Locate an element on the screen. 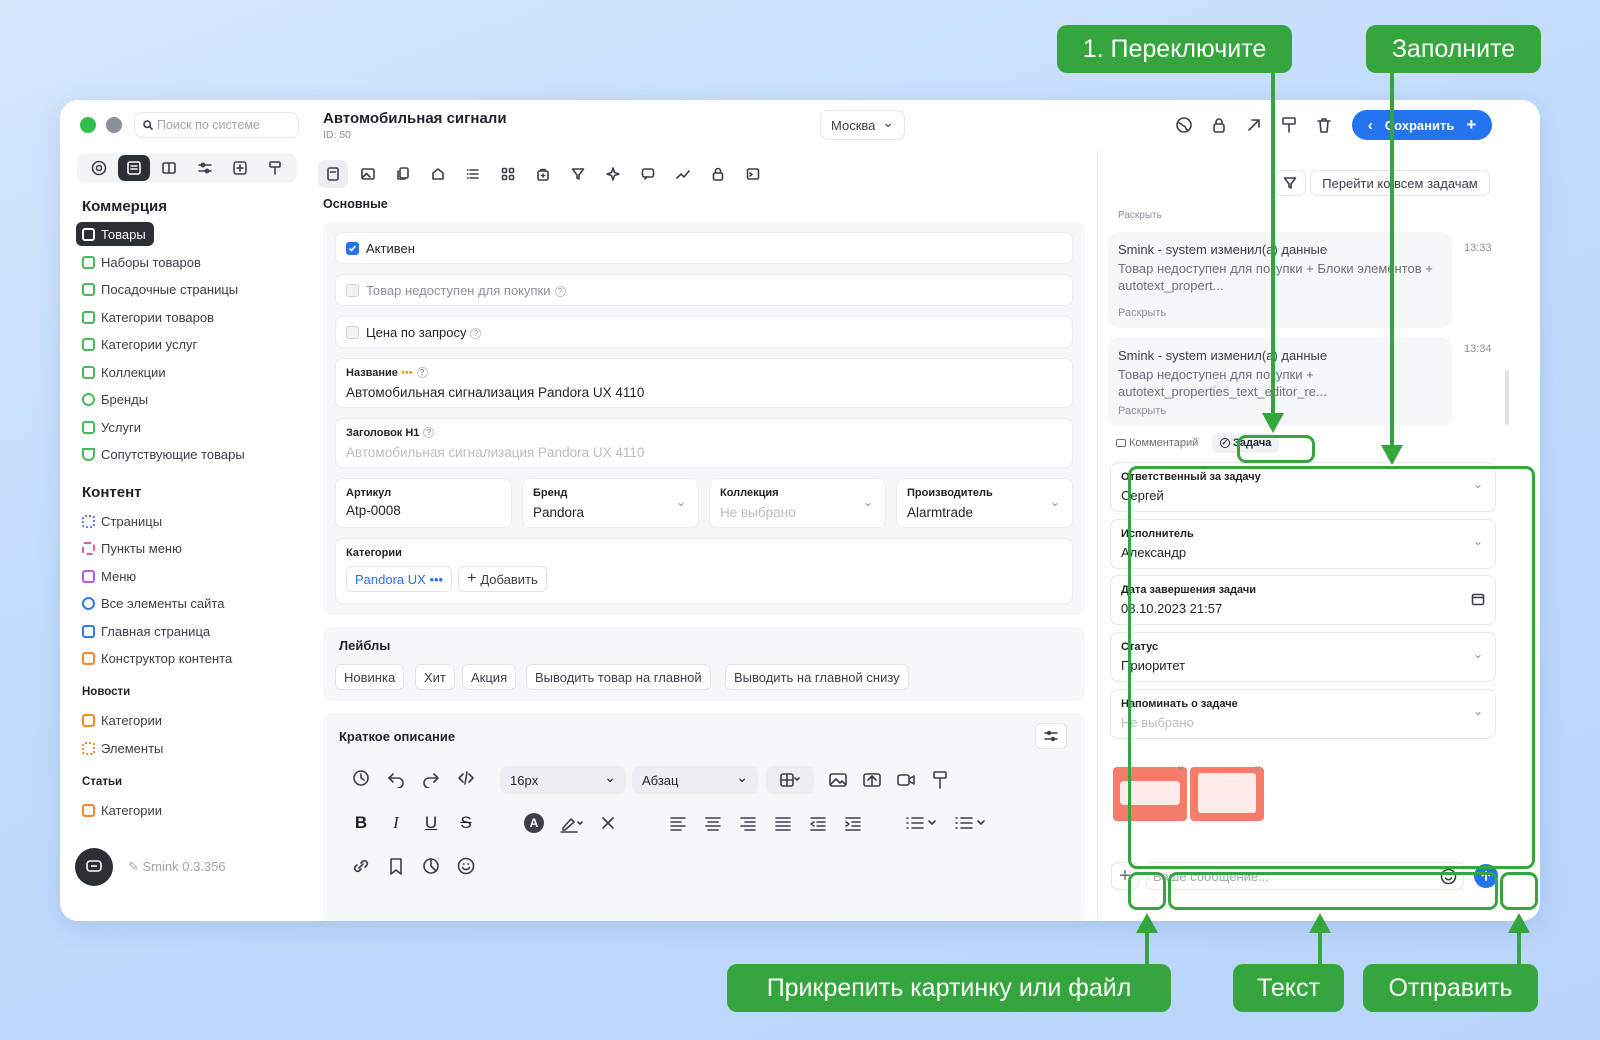  sidebar-item-menu: Меню is located at coordinates (110, 576).